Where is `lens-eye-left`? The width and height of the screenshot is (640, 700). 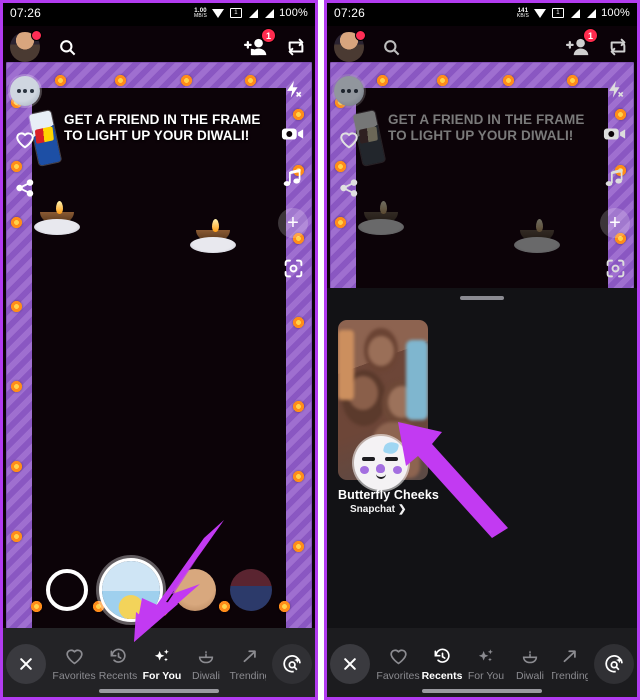 lens-eye-left is located at coordinates (368, 459).